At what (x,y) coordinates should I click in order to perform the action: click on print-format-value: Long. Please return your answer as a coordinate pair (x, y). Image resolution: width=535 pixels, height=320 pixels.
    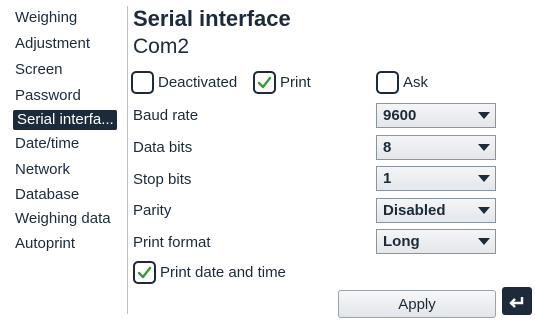
    Looking at the image, I should click on (401, 241).